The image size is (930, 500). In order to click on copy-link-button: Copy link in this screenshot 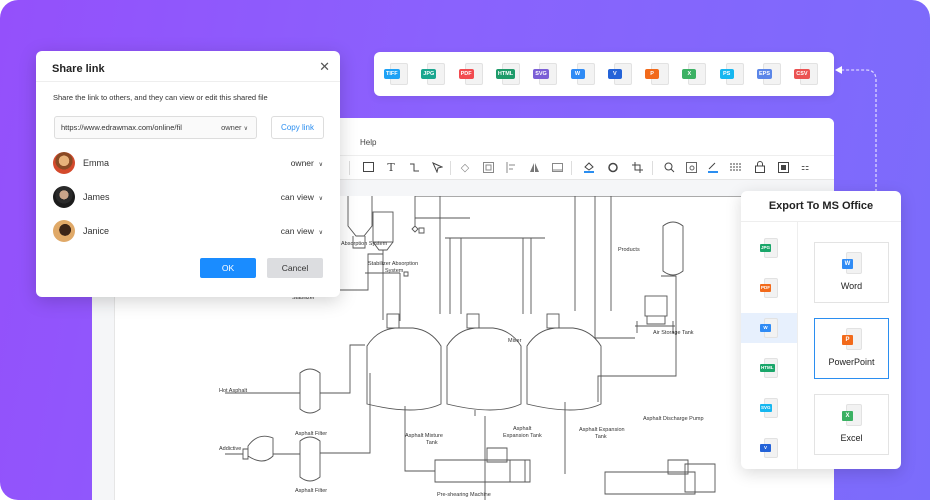, I will do `click(297, 127)`.